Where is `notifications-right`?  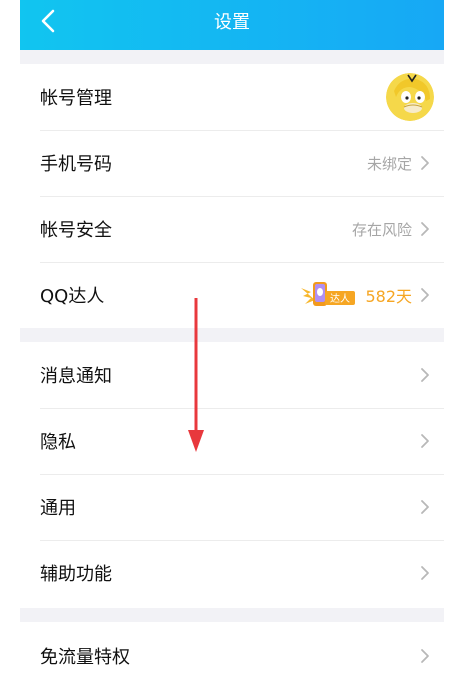
notifications-right is located at coordinates (425, 375).